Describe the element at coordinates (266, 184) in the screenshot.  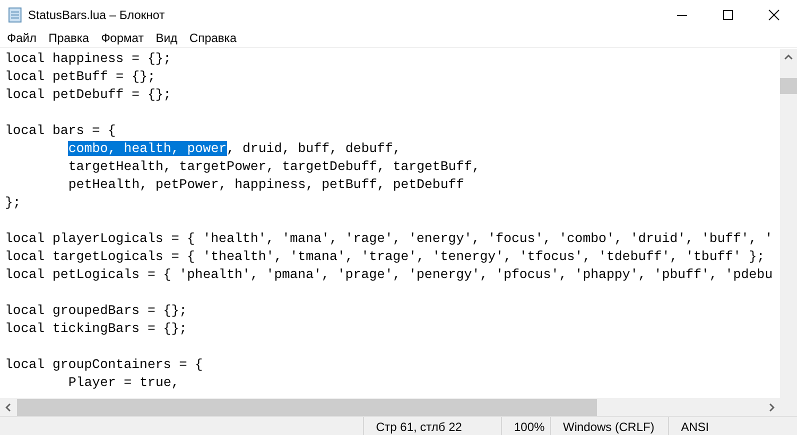
I see `code-line: petHealth, petPower, happiness, petBuff, petDebuff` at that location.